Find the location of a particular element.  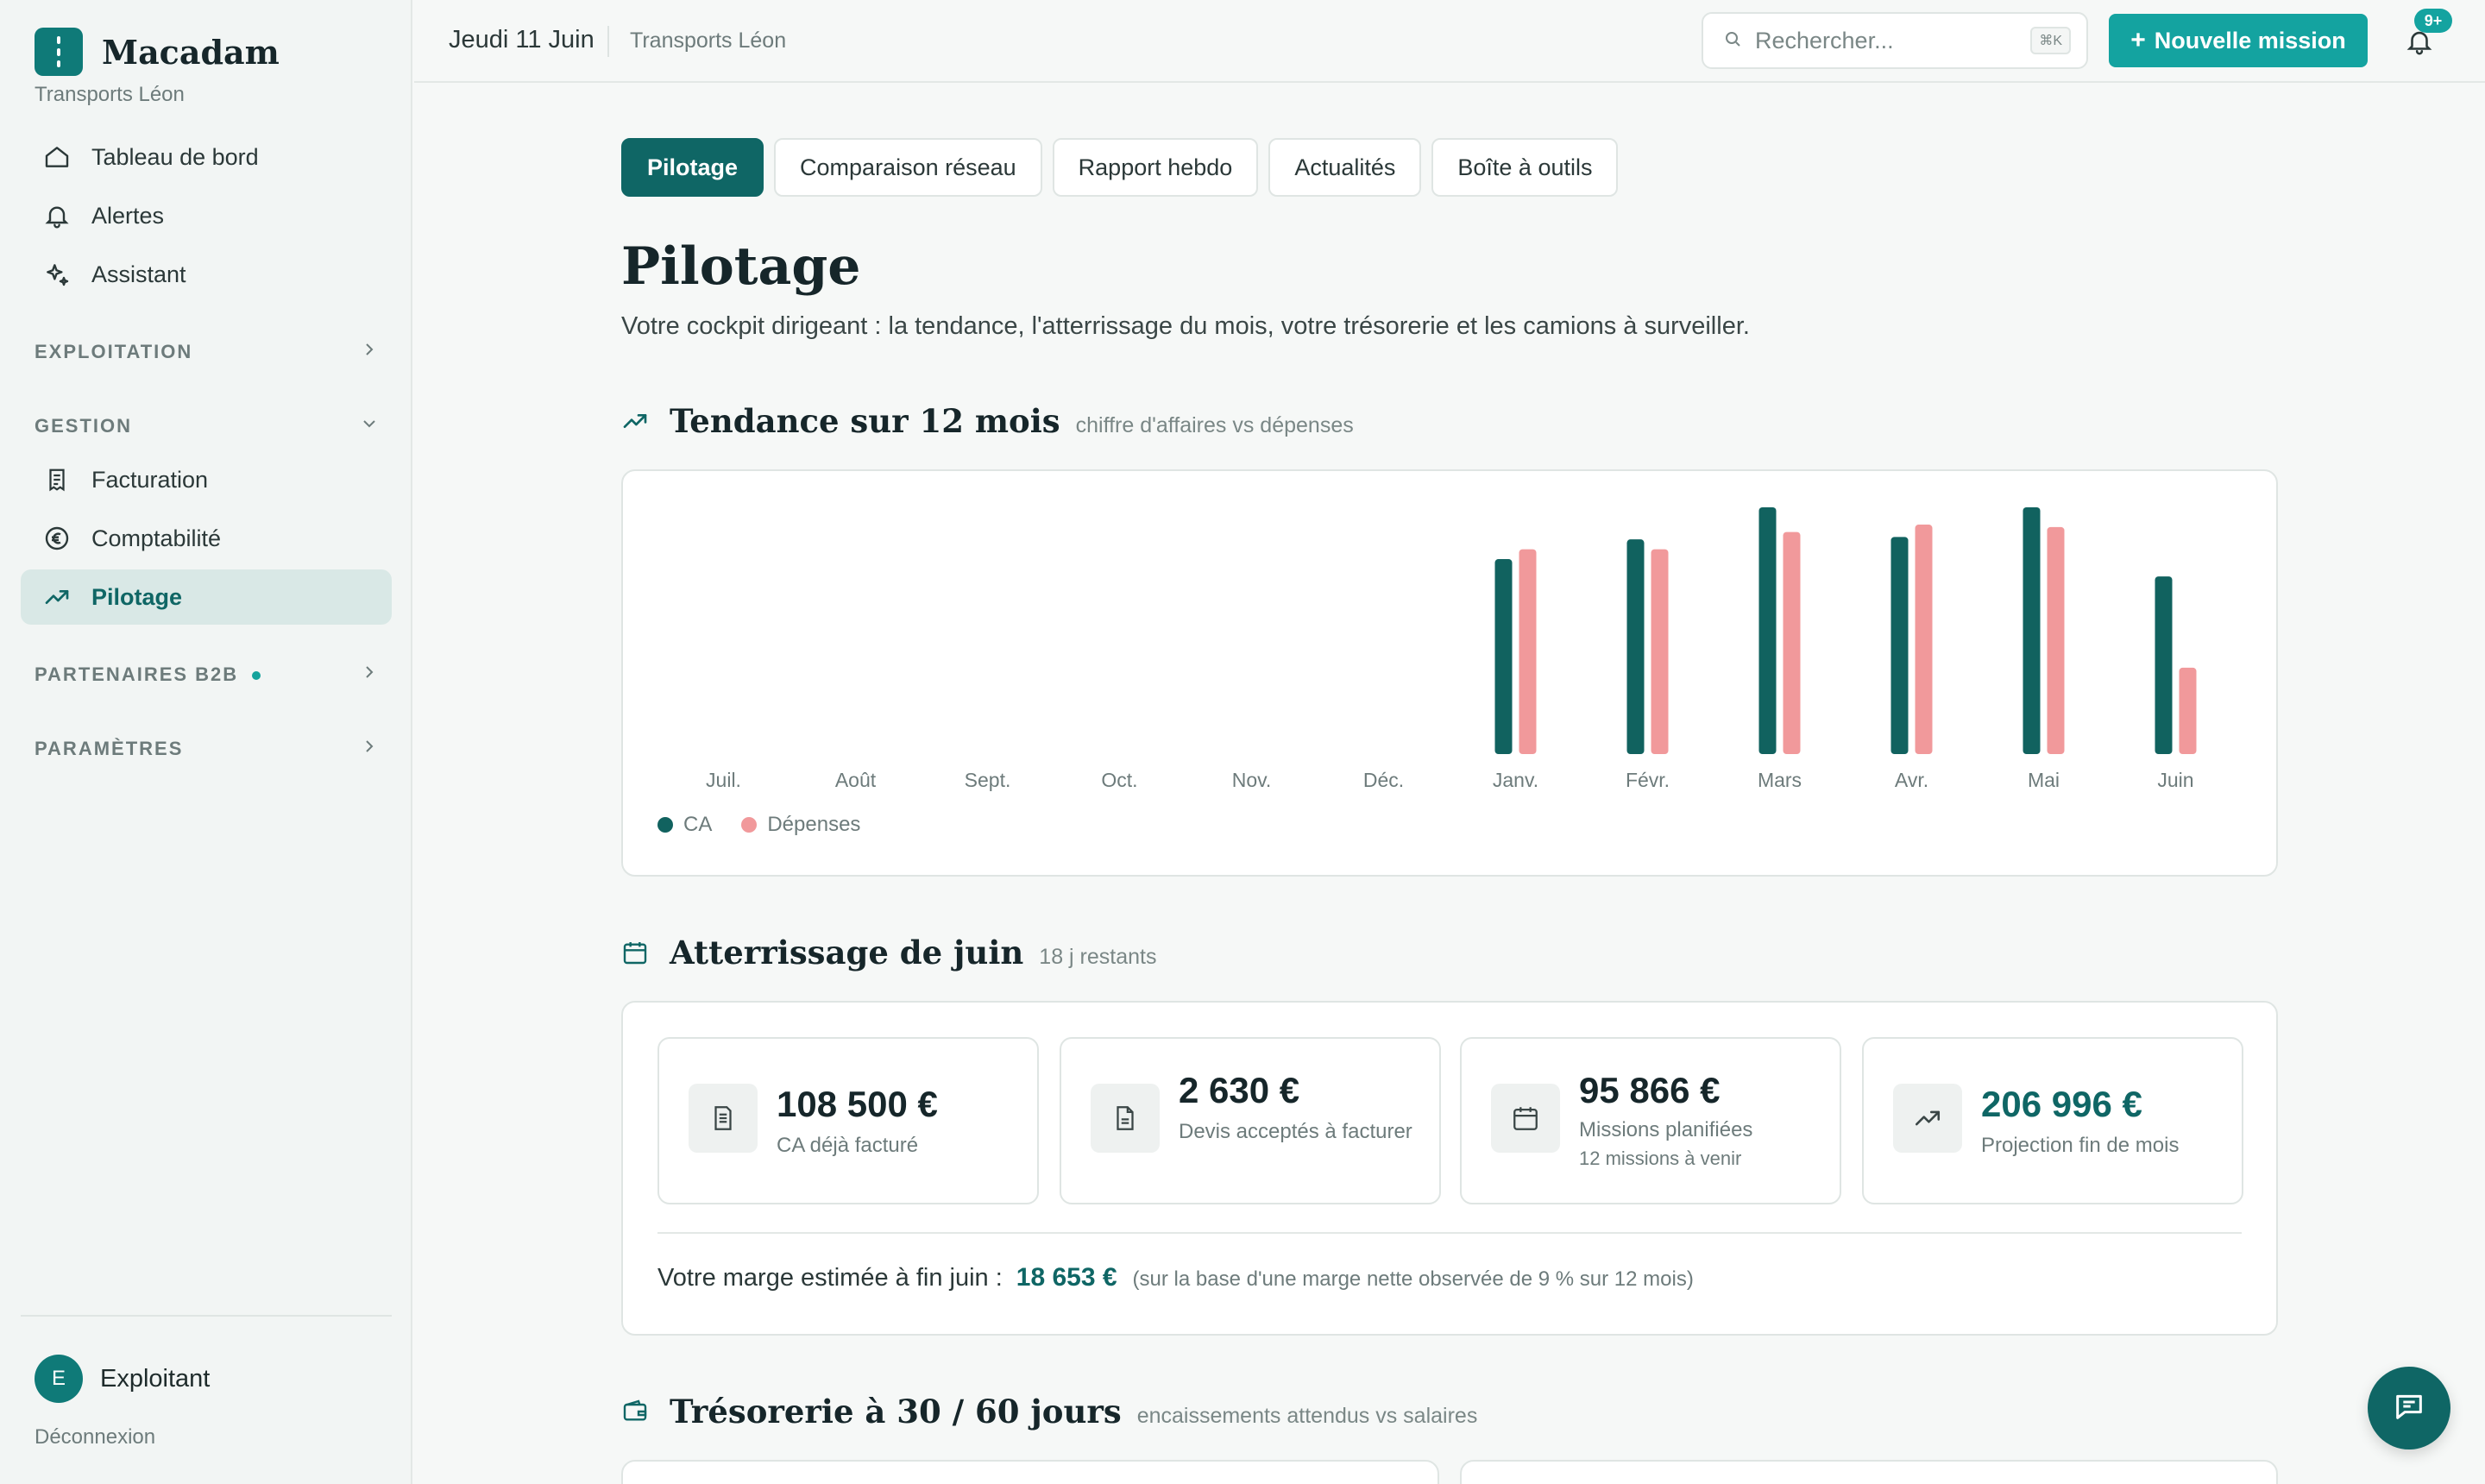

sidebar-item-label: Comptabilité is located at coordinates (156, 538).